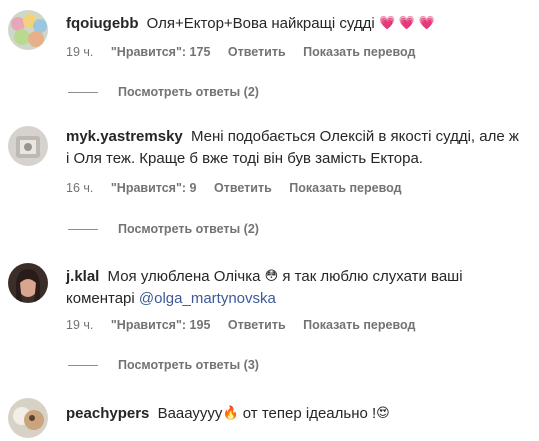  I want to click on username: j.klal, so click(82, 276).